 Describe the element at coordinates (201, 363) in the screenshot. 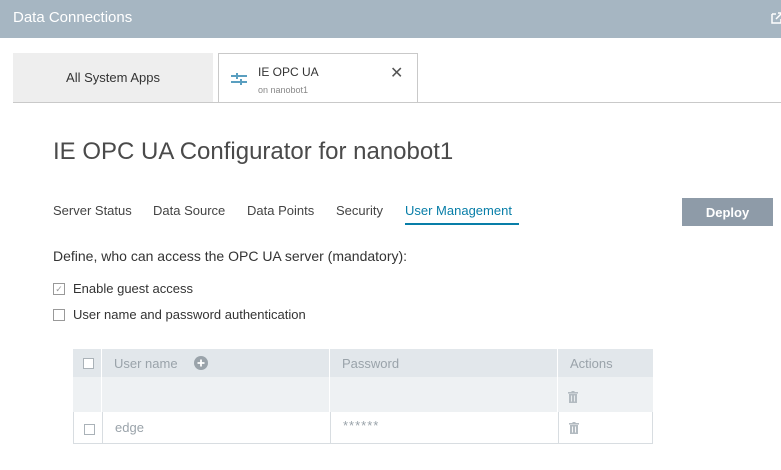

I see `add-user-icon` at that location.